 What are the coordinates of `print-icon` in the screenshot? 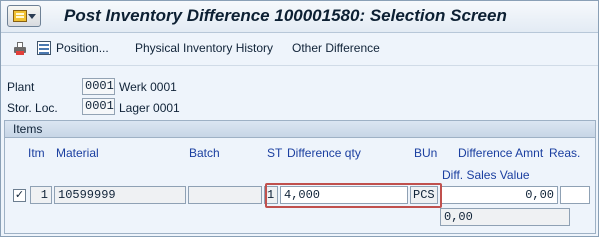 It's located at (20, 48).